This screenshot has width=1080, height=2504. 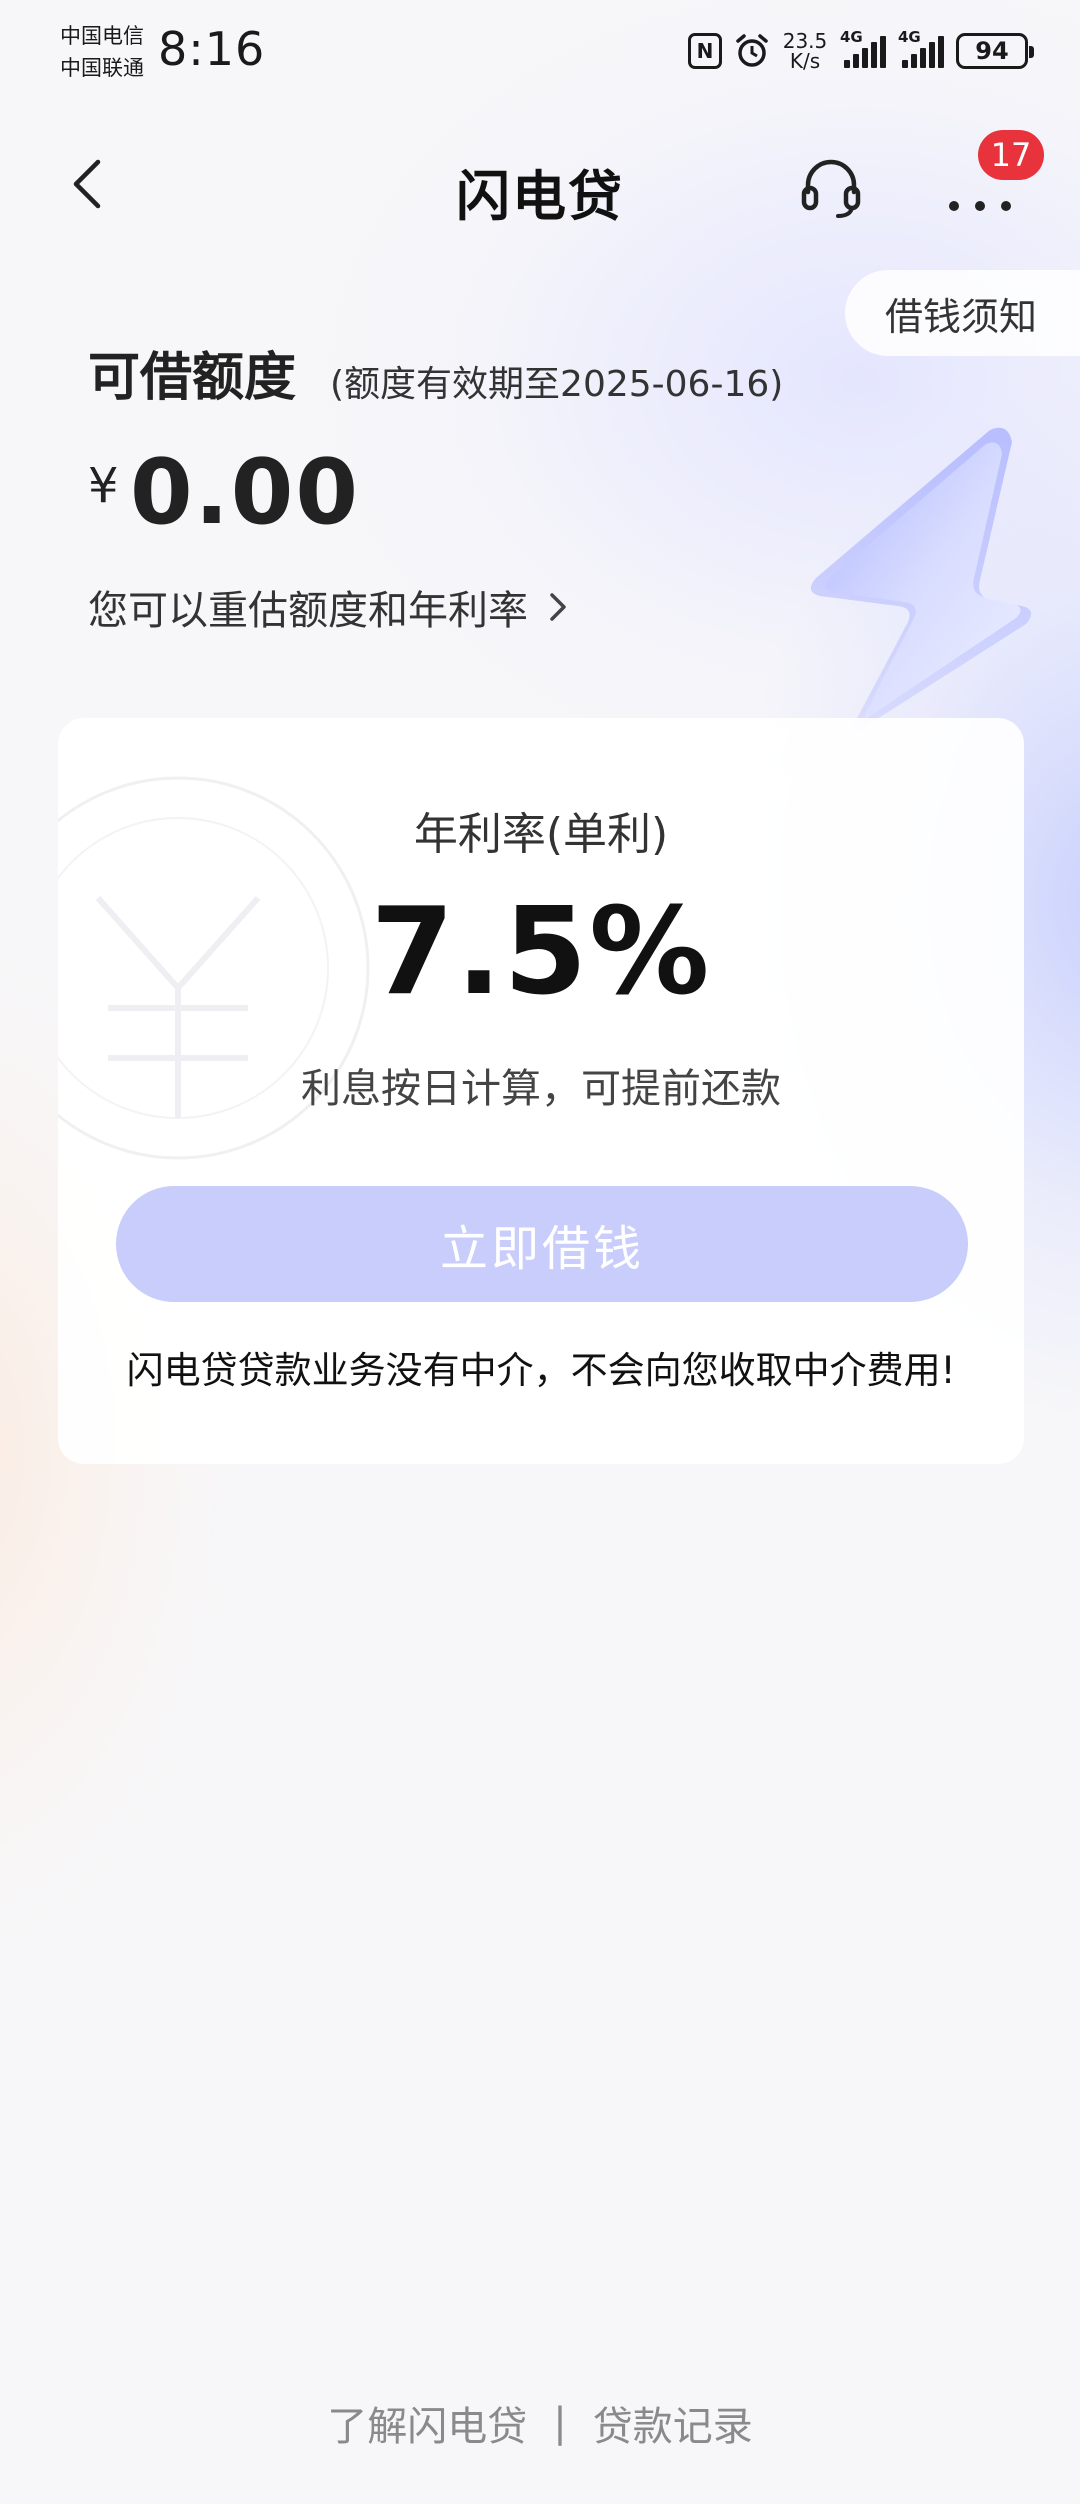 What do you see at coordinates (103, 486) in the screenshot?
I see `currency-symbol: ¥` at bounding box center [103, 486].